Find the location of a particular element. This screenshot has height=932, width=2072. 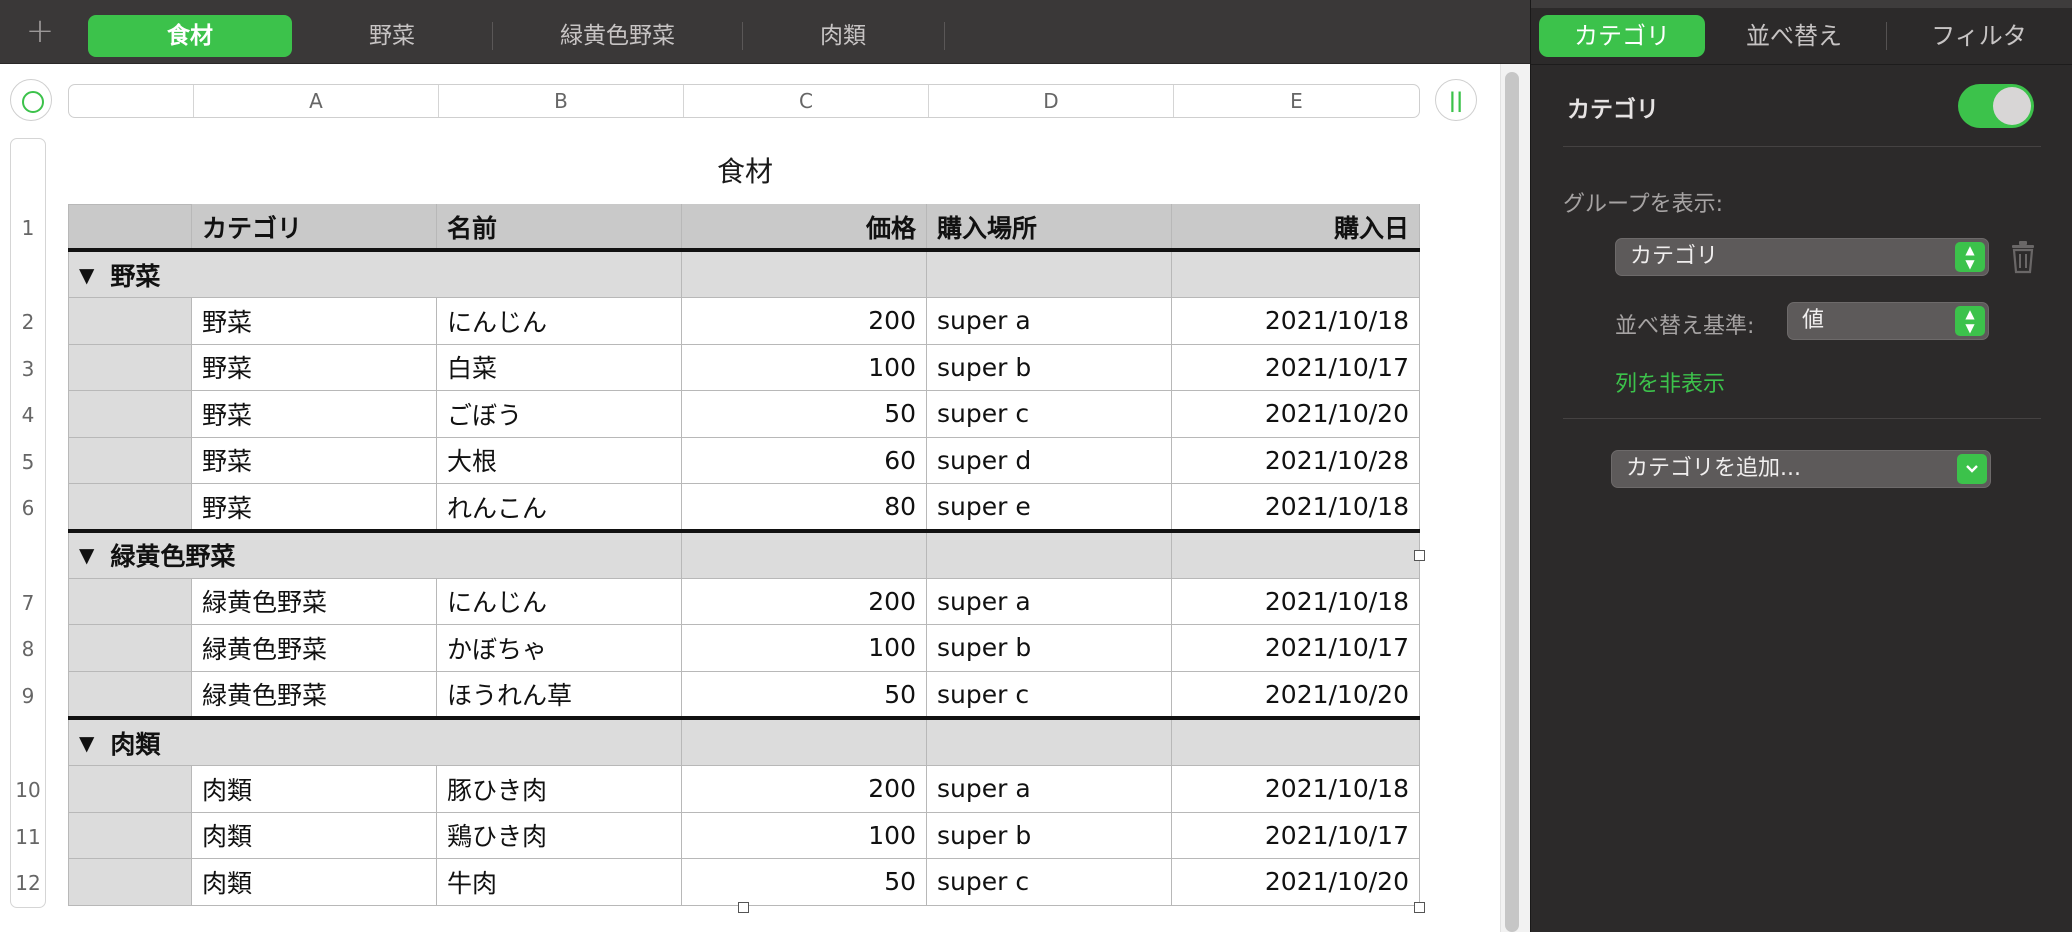

group-name-cell: ▼ 緑黄色野菜 is located at coordinates (252, 555).